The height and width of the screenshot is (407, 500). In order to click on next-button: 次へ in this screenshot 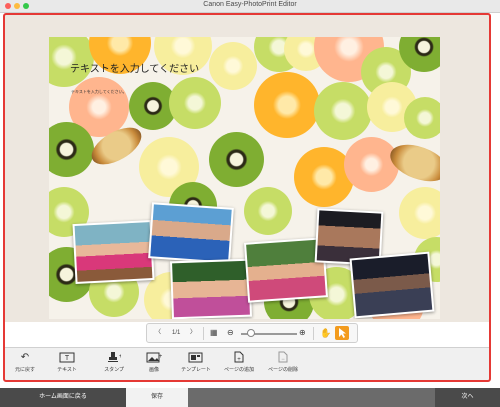, I will do `click(467, 397)`.